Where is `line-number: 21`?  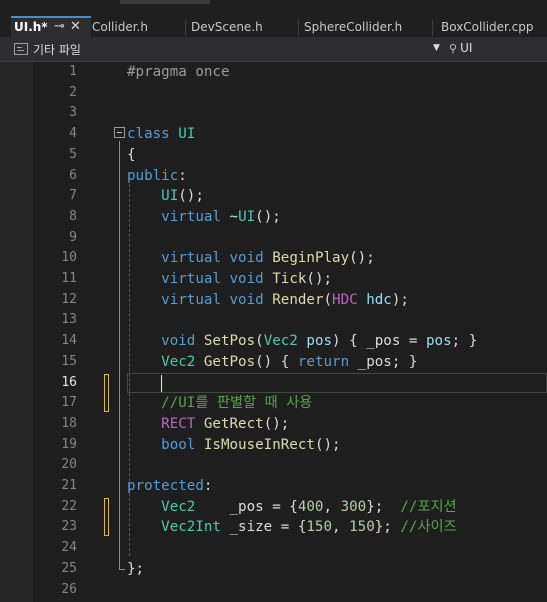 line-number: 21 is located at coordinates (69, 485).